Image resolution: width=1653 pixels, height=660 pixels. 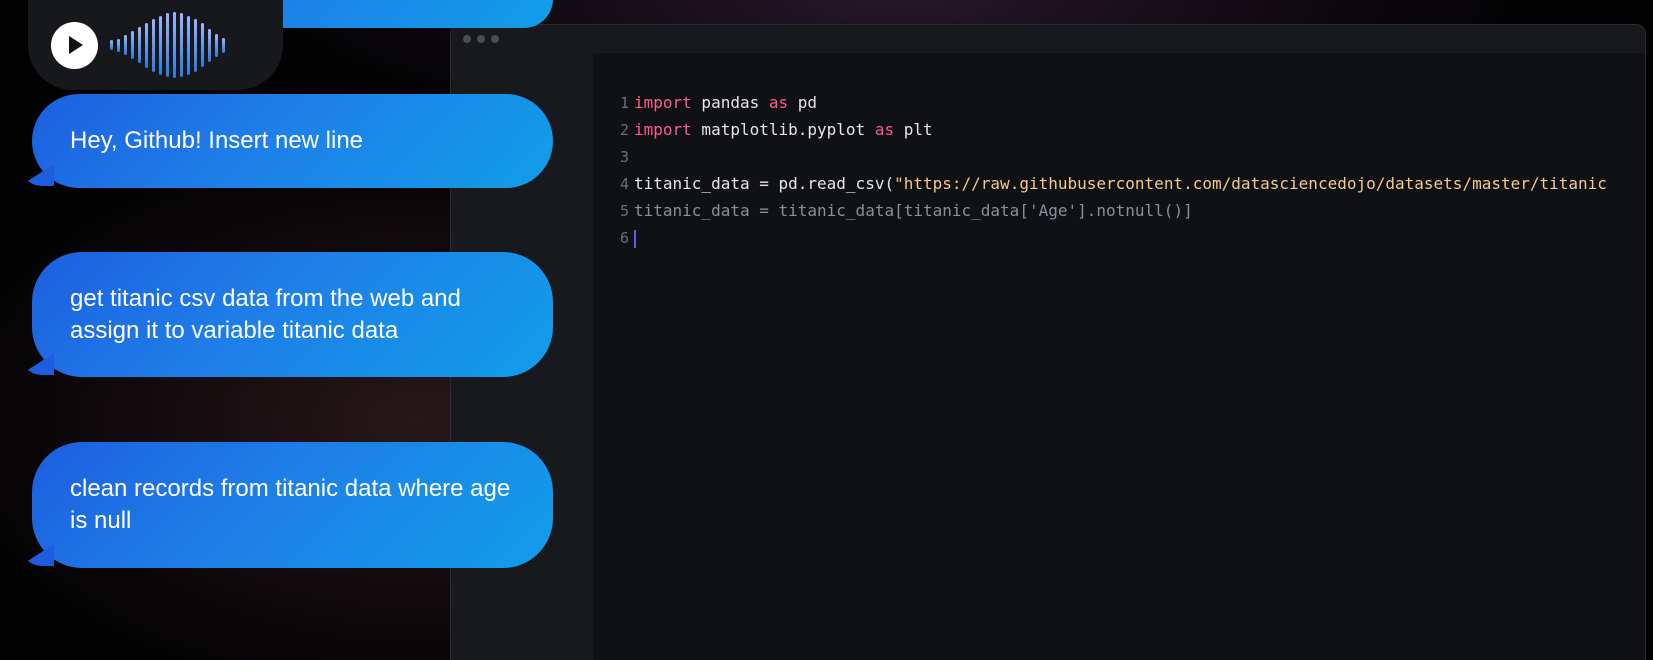 I want to click on line-number: 1, so click(x=624, y=103).